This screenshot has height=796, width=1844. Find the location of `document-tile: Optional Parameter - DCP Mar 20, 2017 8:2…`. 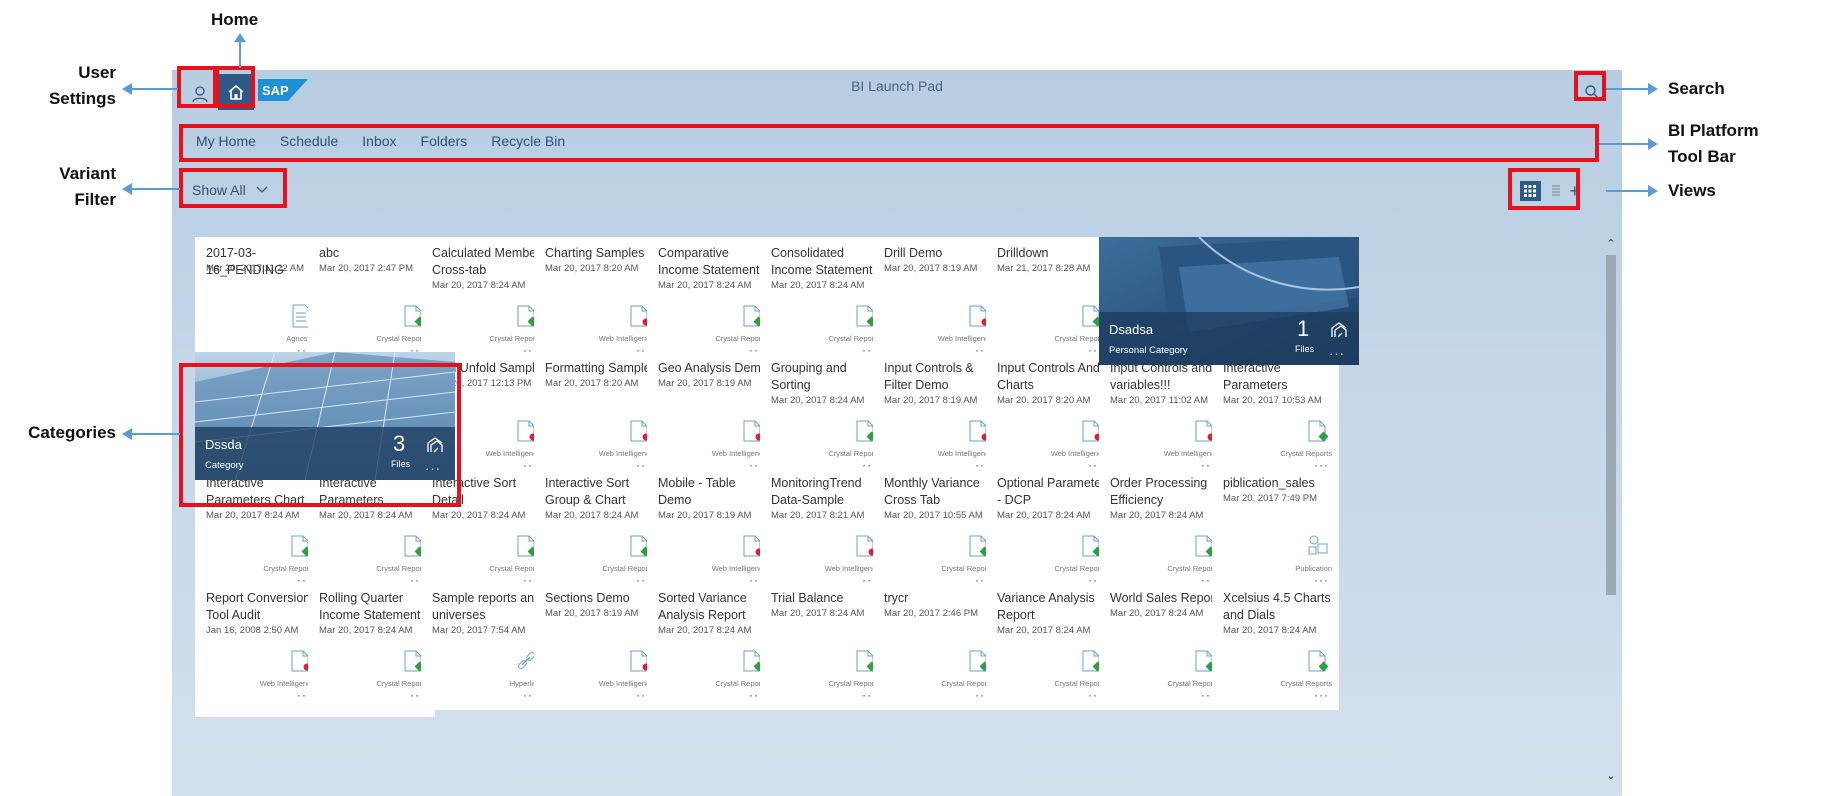

document-tile: Optional Parameter - DCP Mar 20, 2017 8:2… is located at coordinates (1049, 531).